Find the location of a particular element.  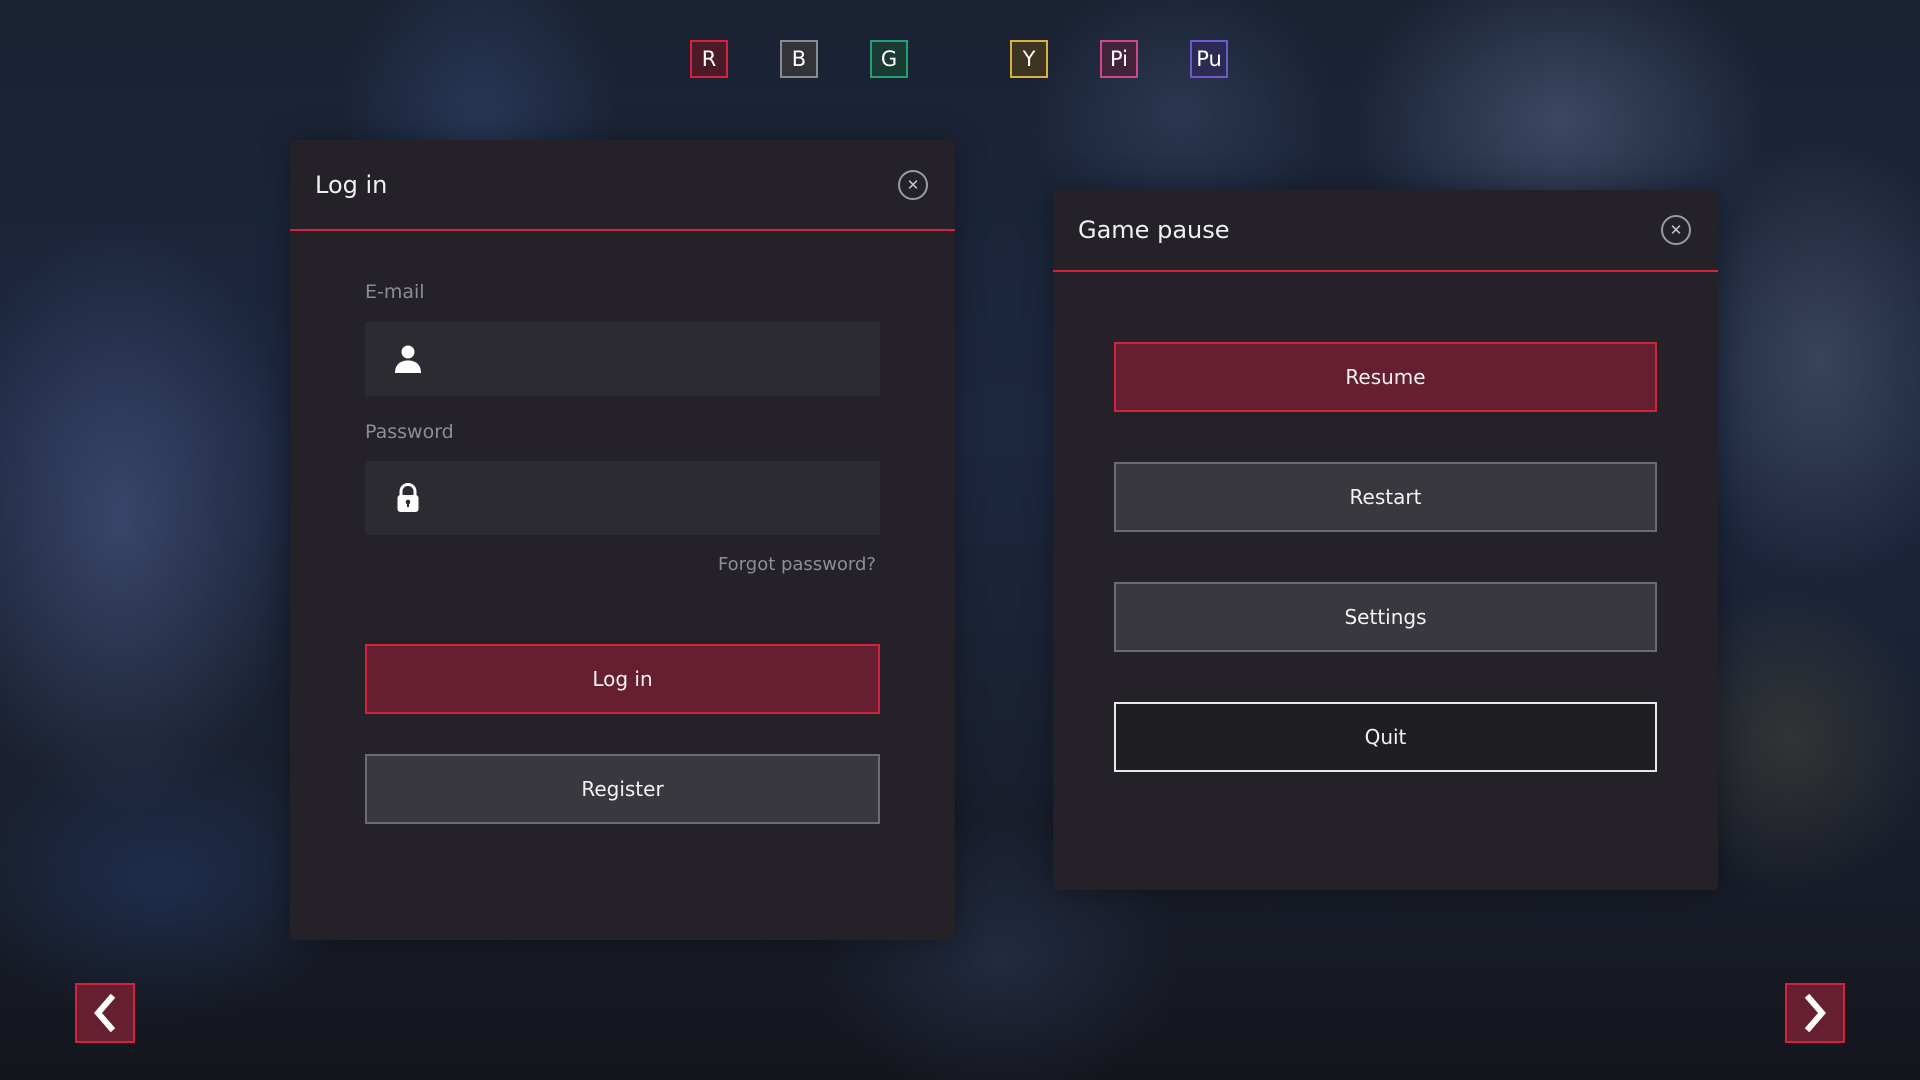

resume-button: Resume is located at coordinates (1385, 377).